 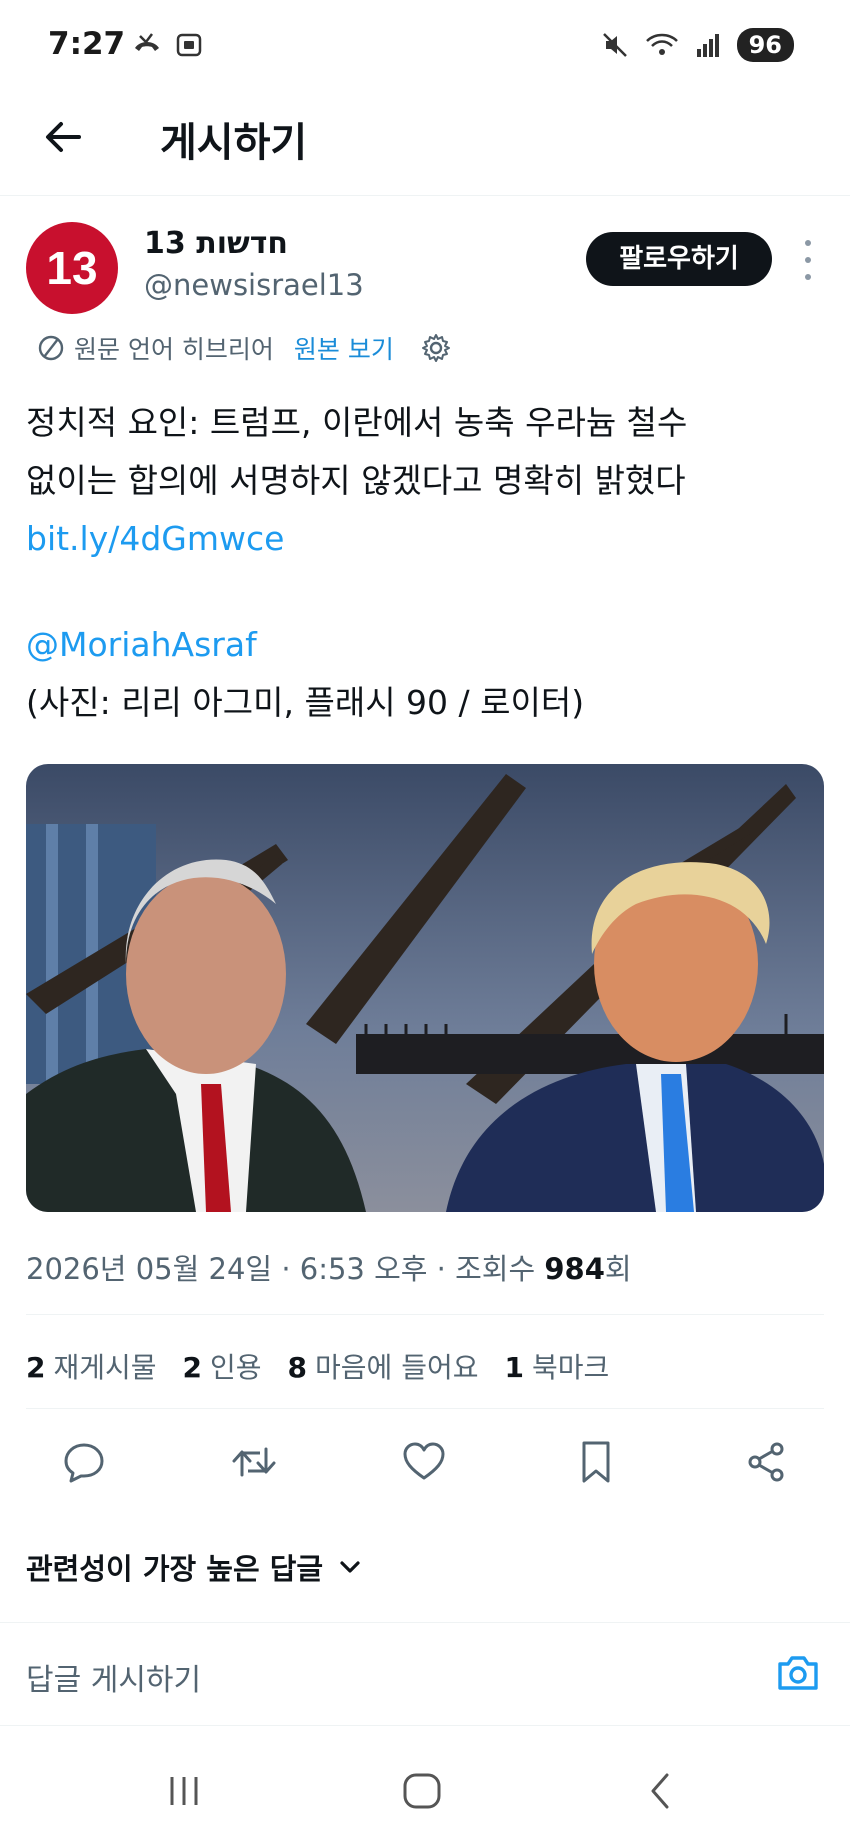 I want to click on photo-credit: (사진: 리리 아그미, 플래시 90 / 로이터), so click(x=305, y=702).